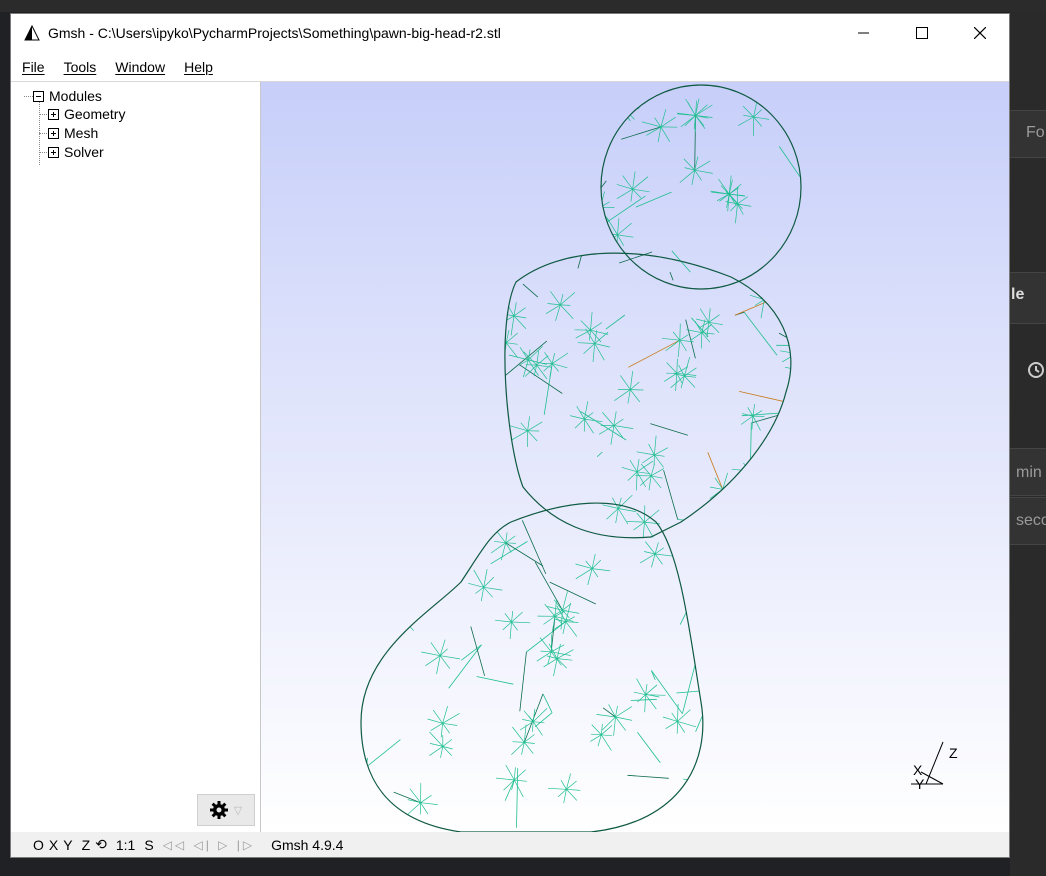 This screenshot has width=1046, height=876. I want to click on background-label: min, so click(1029, 472).